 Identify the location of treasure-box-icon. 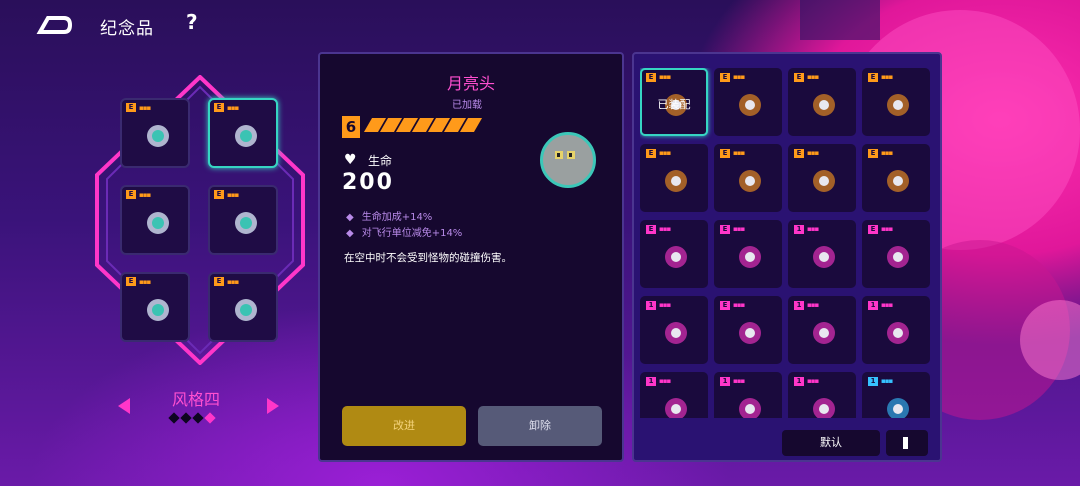
(676, 257).